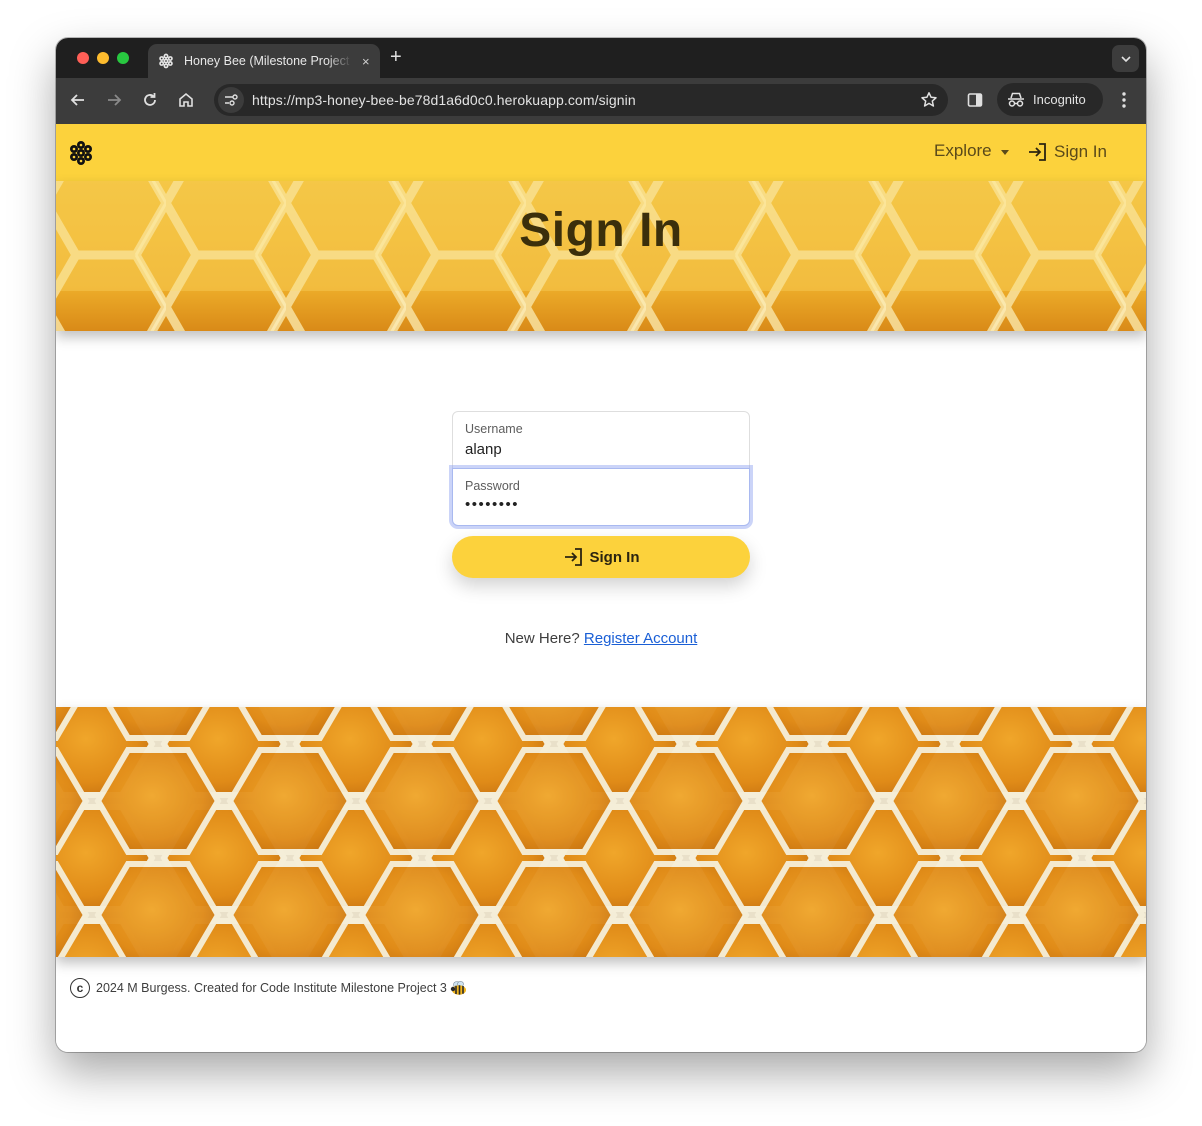 The image size is (1202, 1126). I want to click on register-account-link: Register Account, so click(640, 638).